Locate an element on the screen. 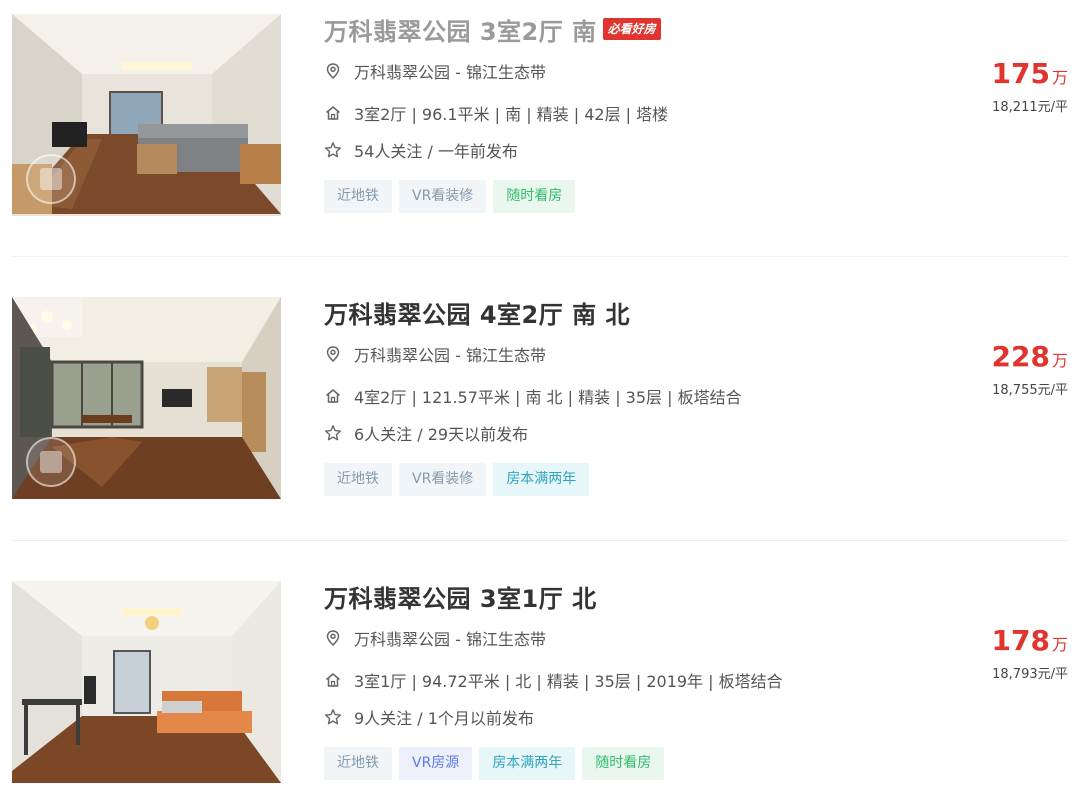 The width and height of the screenshot is (1080, 809). listing-title-row: 万科翡翠公园 3室2厅 南 必看好房 is located at coordinates (492, 29).